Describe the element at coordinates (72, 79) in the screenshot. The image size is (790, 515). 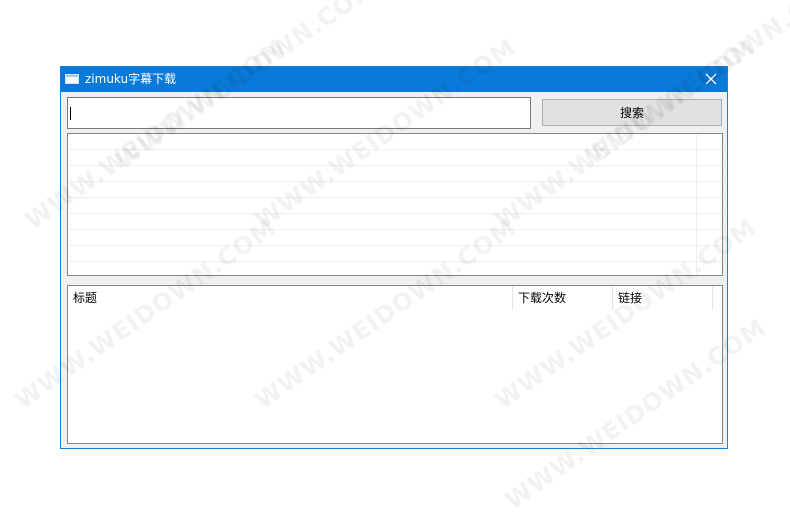
I see `window-icon` at that location.